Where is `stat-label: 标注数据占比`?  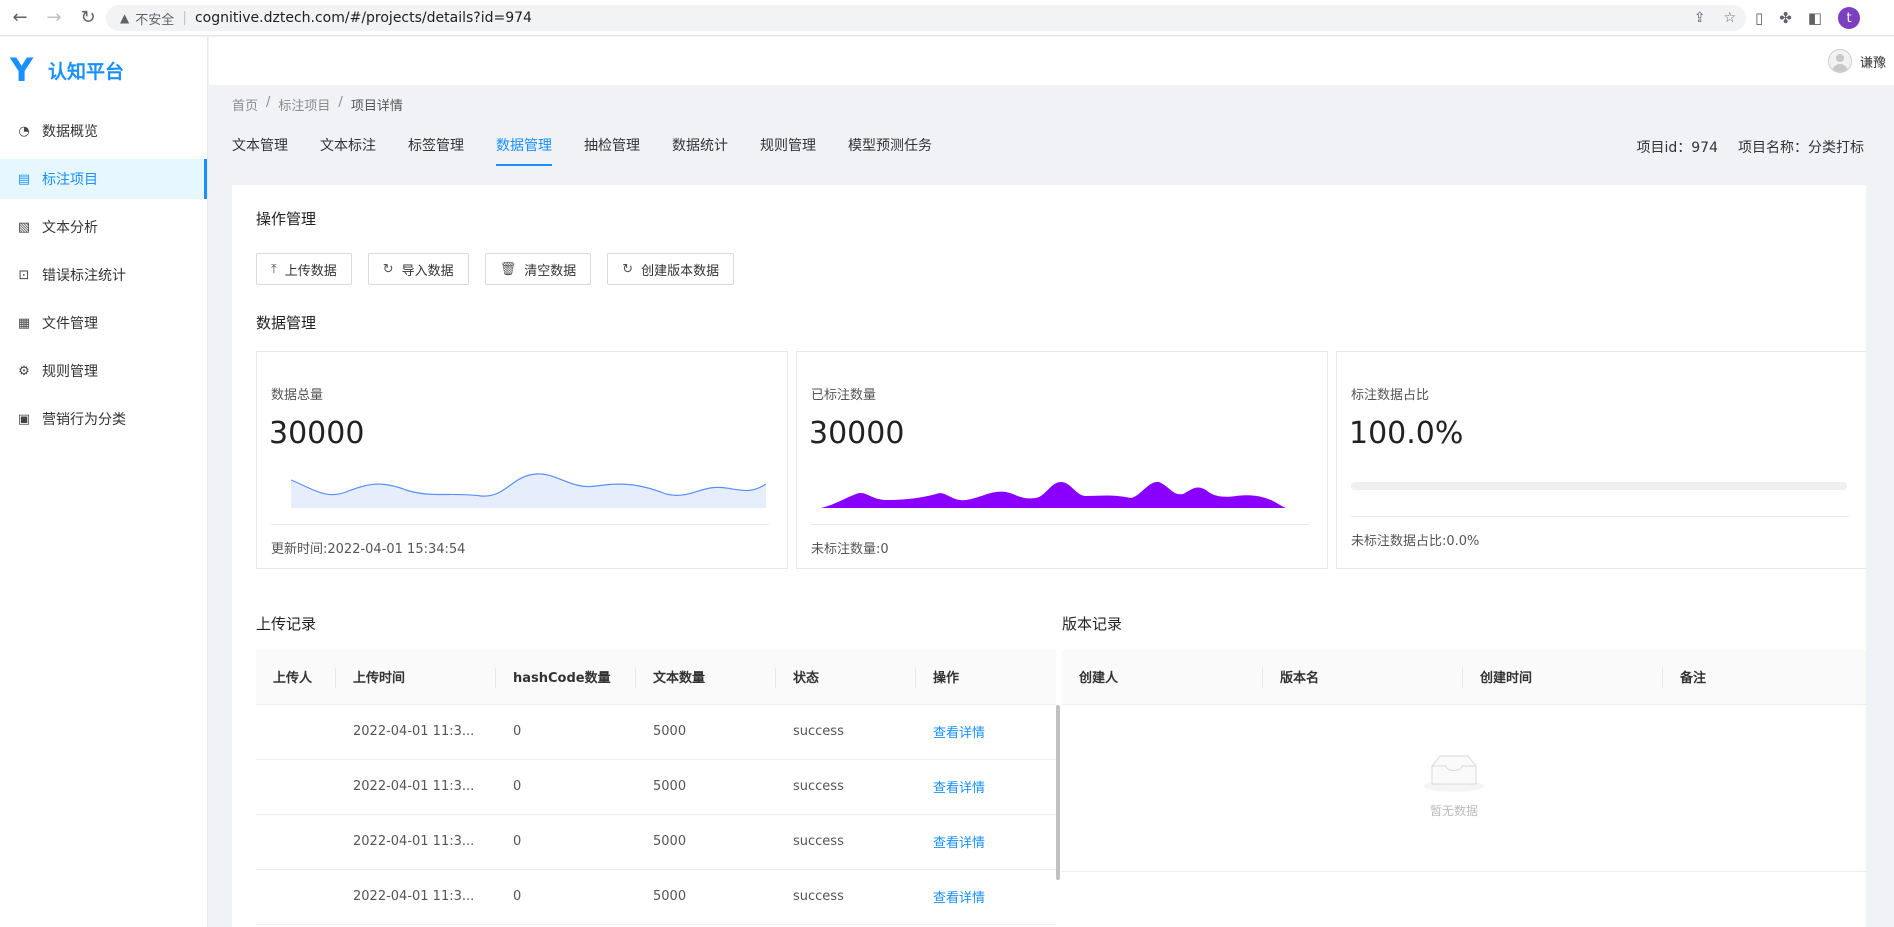 stat-label: 标注数据占比 is located at coordinates (1390, 395).